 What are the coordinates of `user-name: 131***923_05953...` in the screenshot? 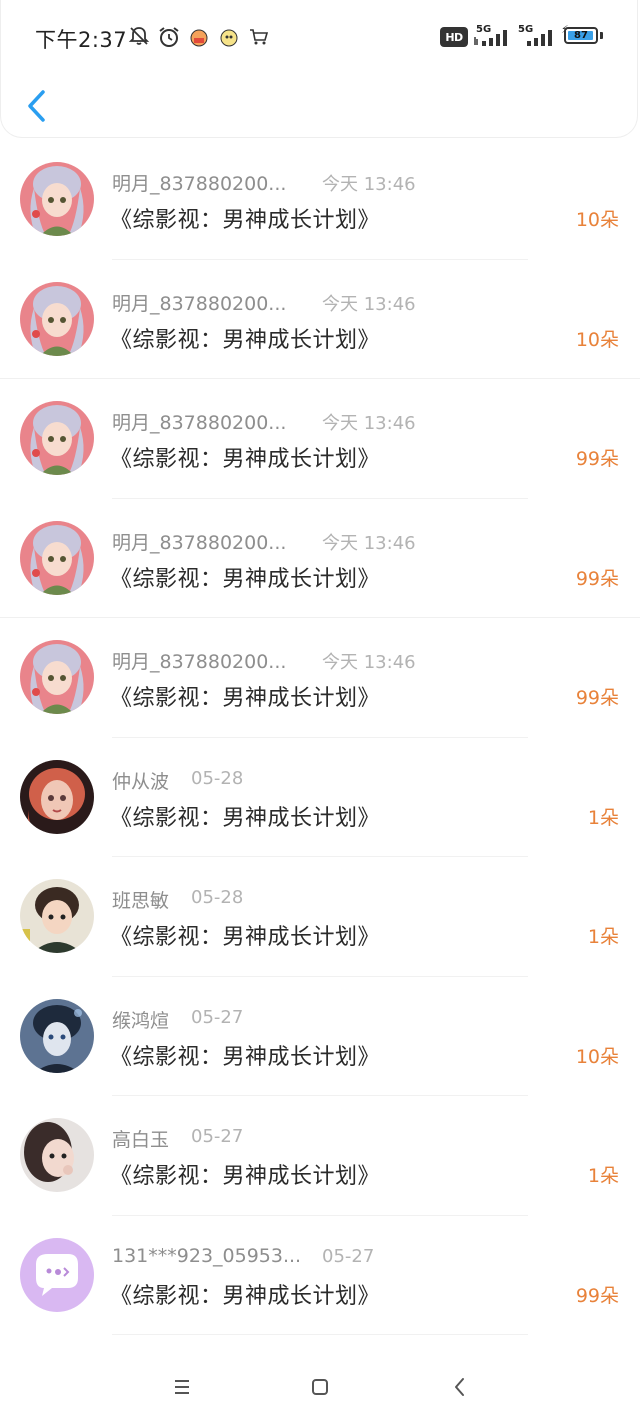 It's located at (207, 1255).